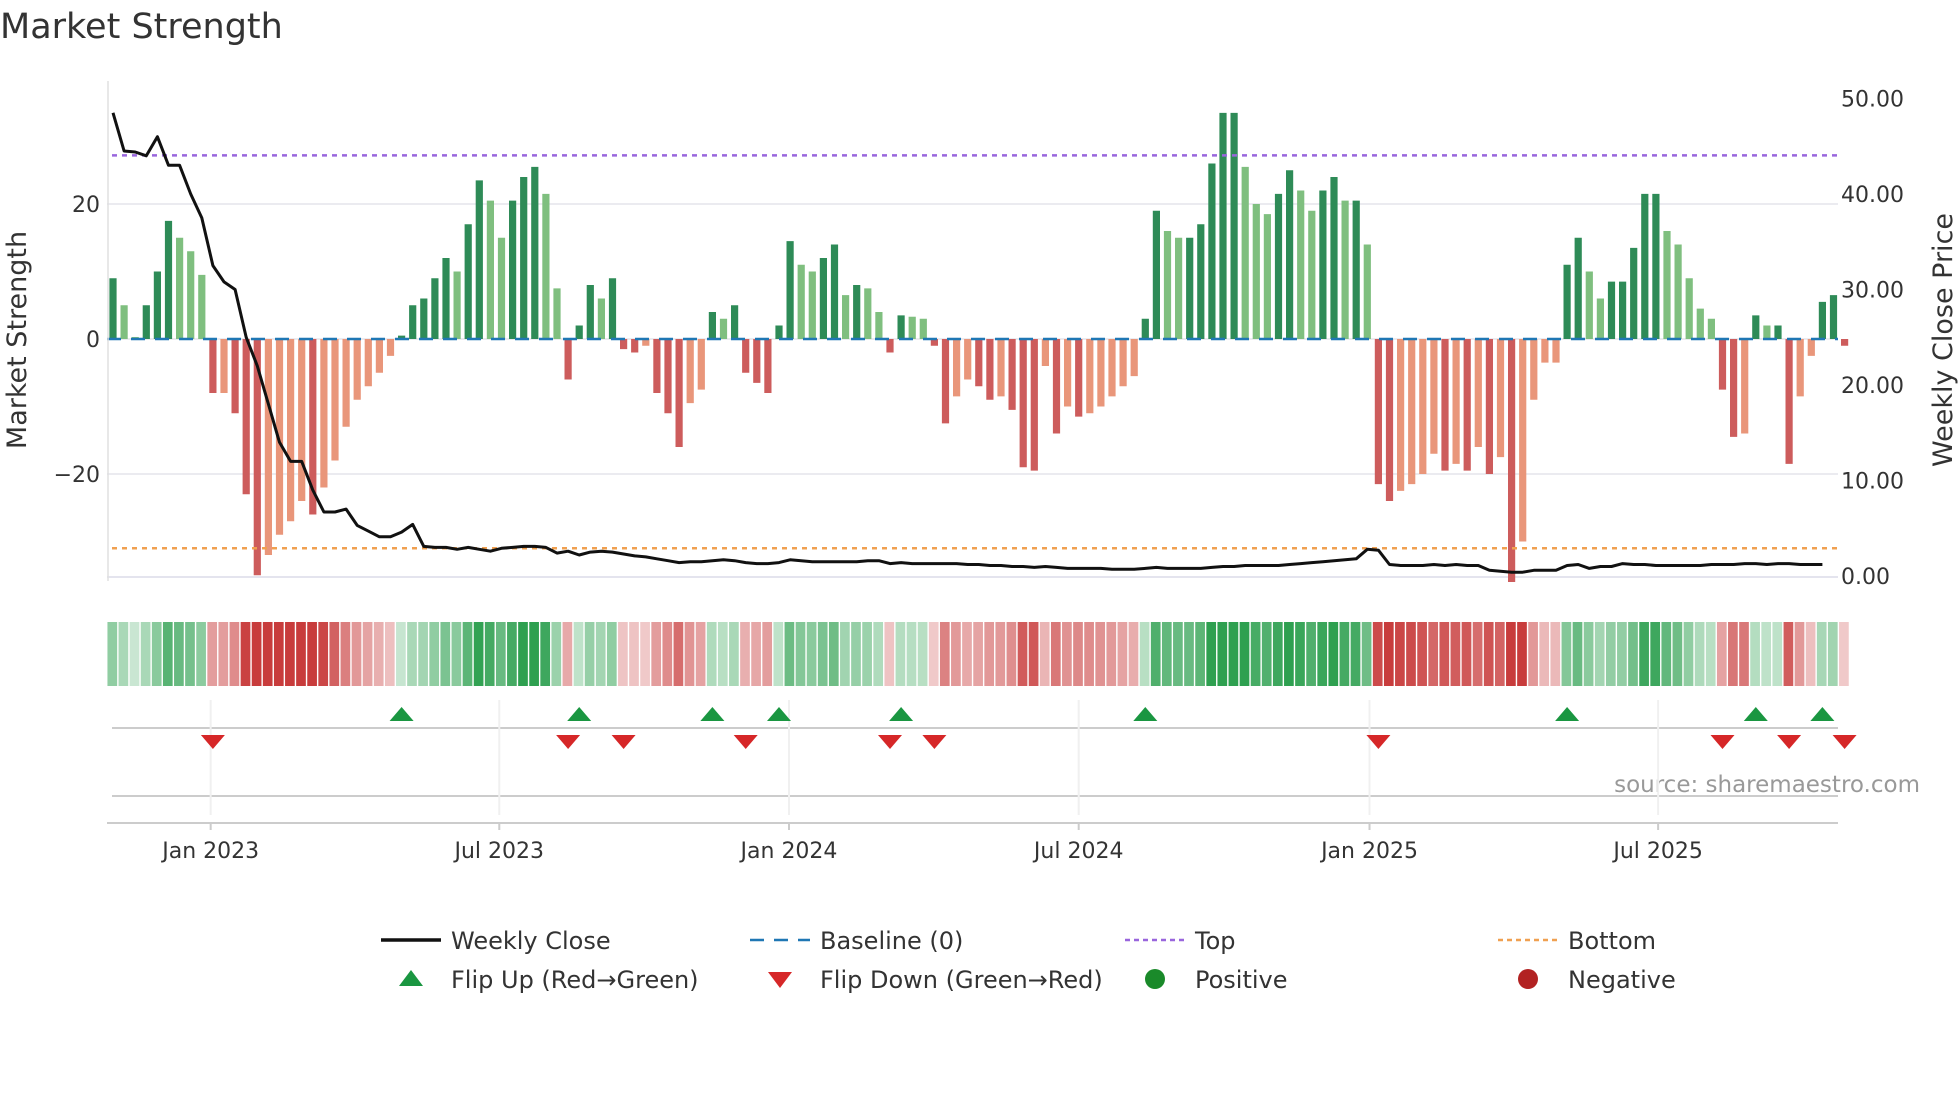 This screenshot has width=1960, height=1106. Describe the element at coordinates (575, 980) in the screenshot. I see `legend-label: Flip Up (Red→Green)` at that location.